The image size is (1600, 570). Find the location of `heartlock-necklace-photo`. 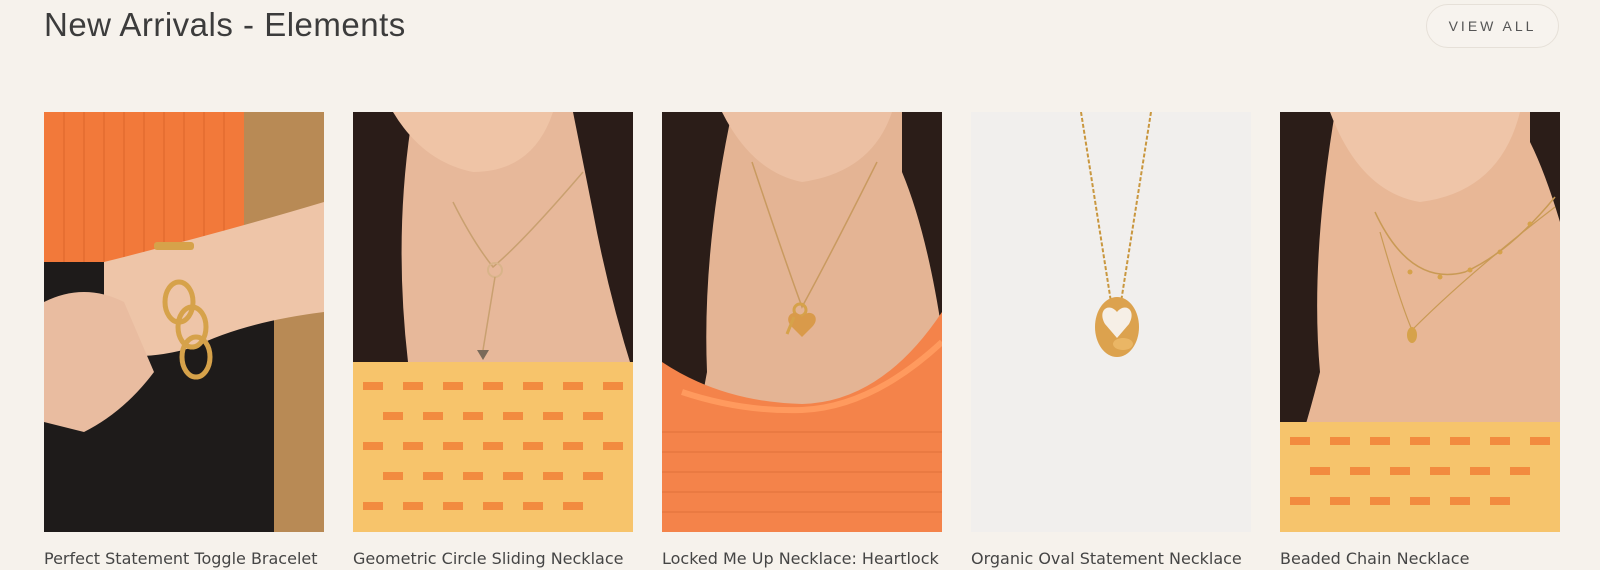

heartlock-necklace-photo is located at coordinates (802, 322).